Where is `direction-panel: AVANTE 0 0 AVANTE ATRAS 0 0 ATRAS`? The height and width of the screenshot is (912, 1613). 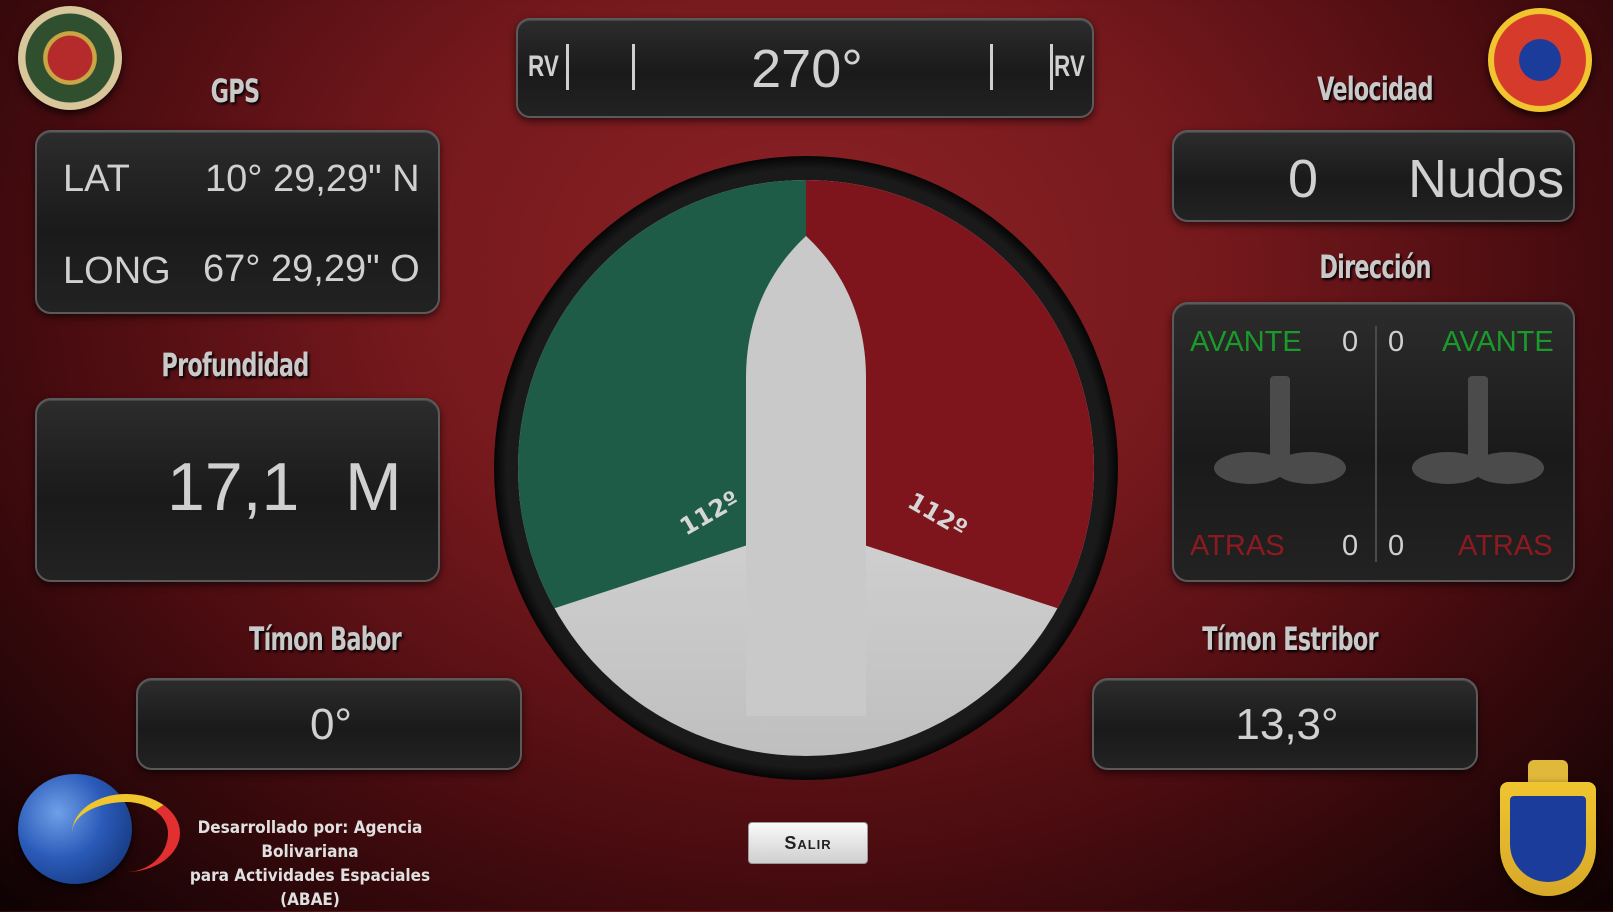
direction-panel: AVANTE 0 0 AVANTE ATRAS 0 0 ATRAS is located at coordinates (1373, 442).